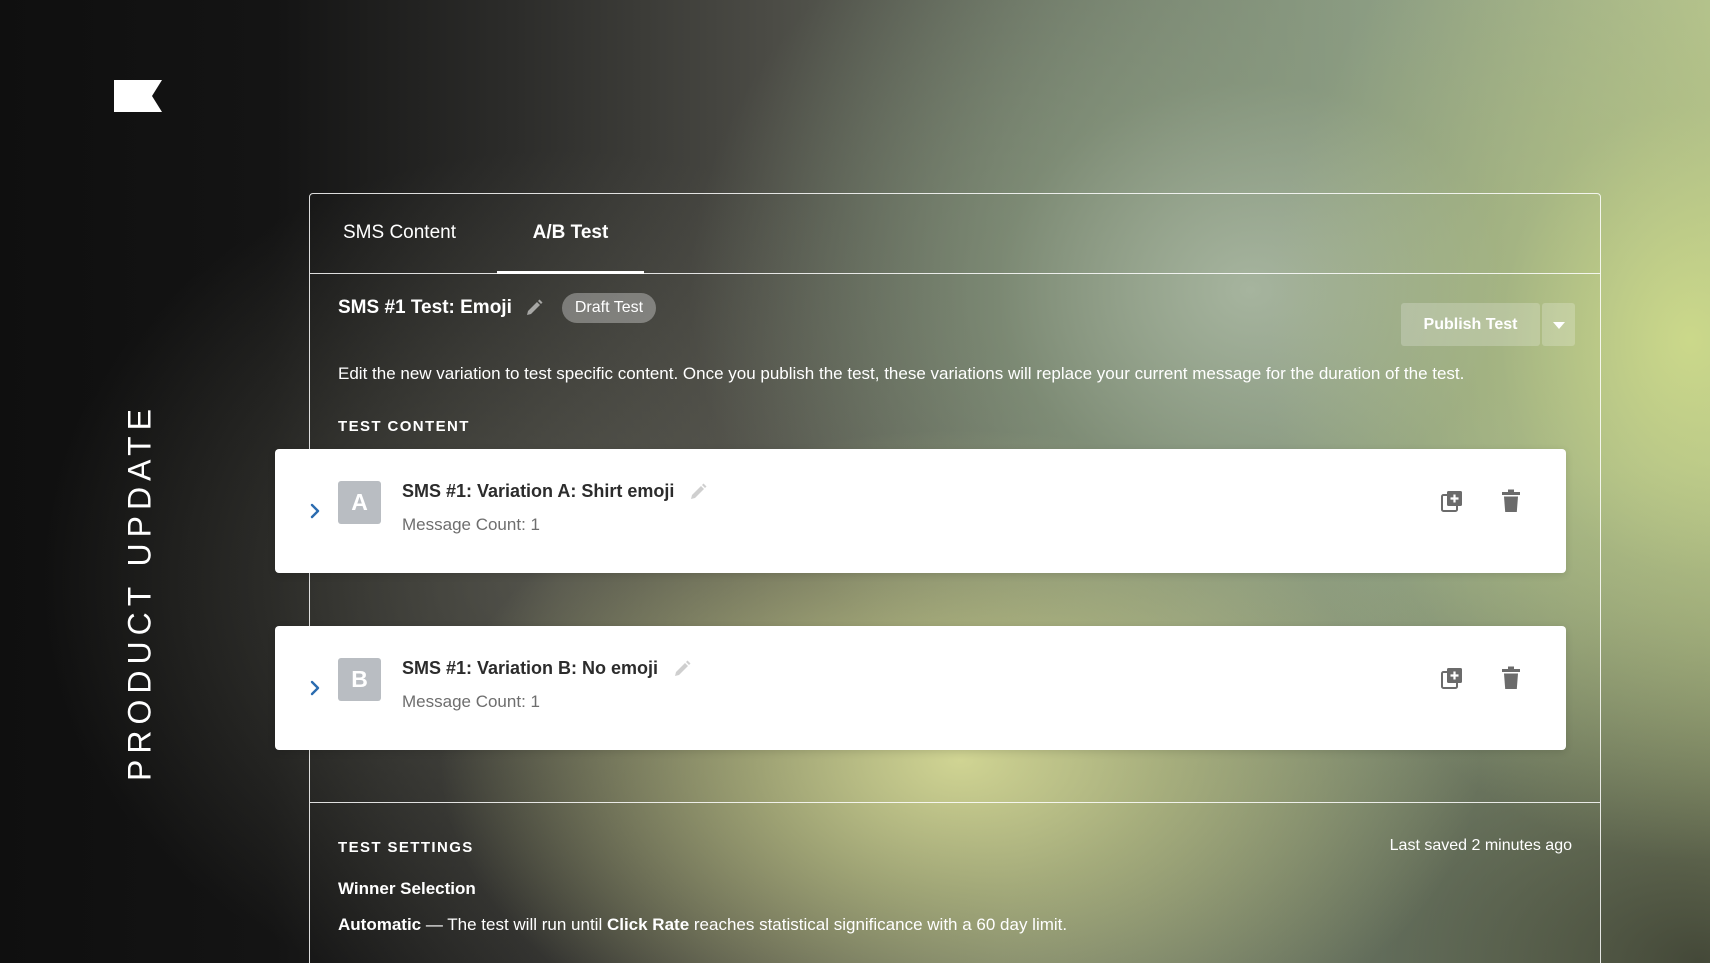 The width and height of the screenshot is (1710, 963). Describe the element at coordinates (406, 847) in the screenshot. I see `test-settings-heading: TEST SETTINGS` at that location.